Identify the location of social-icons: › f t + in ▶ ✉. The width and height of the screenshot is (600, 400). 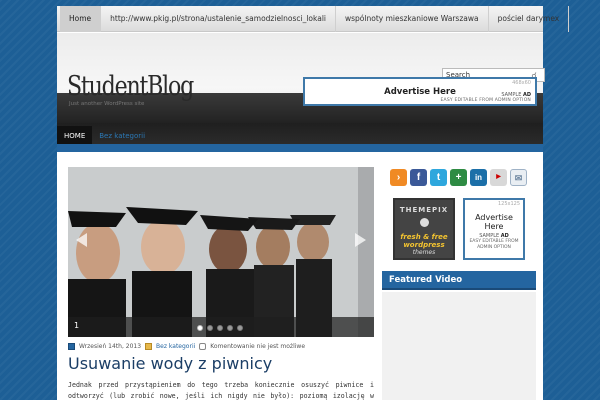
(458, 177).